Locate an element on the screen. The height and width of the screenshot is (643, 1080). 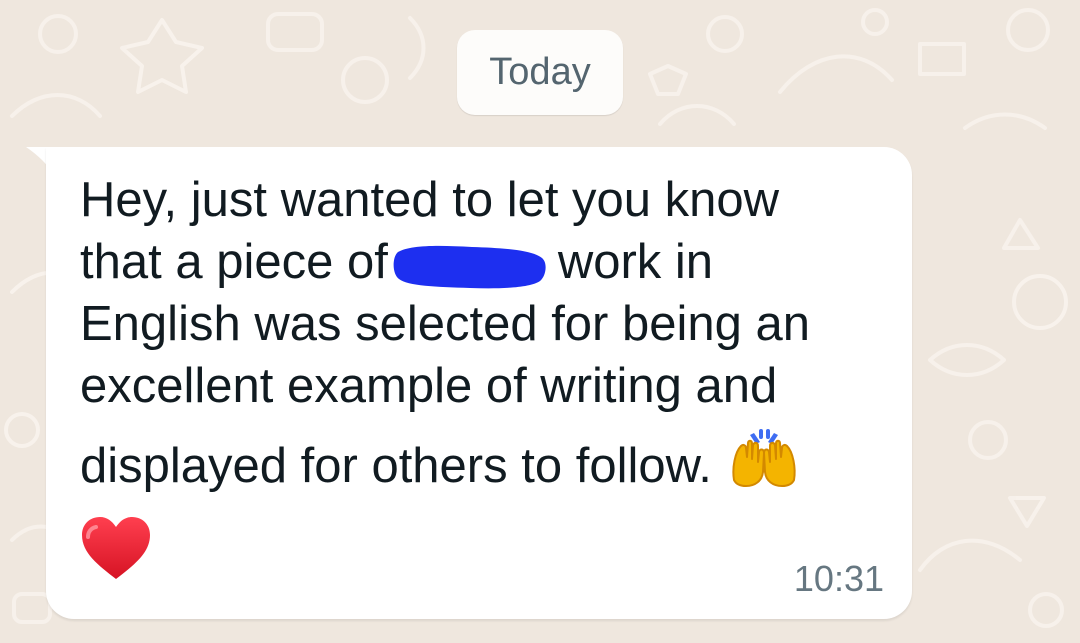
message-line-5: displayed for others to follow. is located at coordinates (480, 462).